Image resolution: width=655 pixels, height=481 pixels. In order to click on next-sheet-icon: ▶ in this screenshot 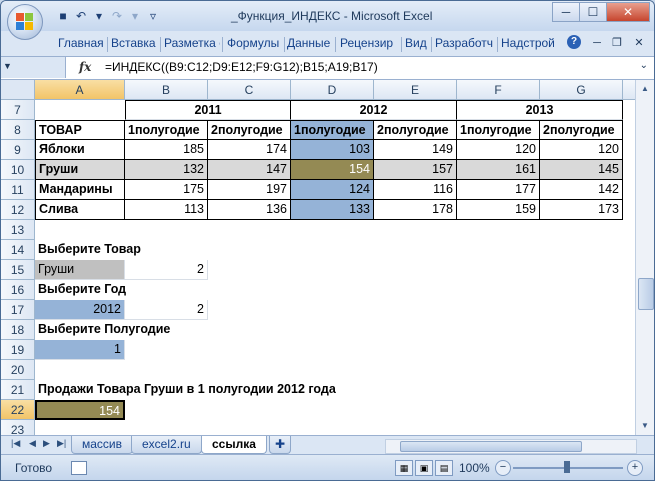, I will do `click(46, 443)`.